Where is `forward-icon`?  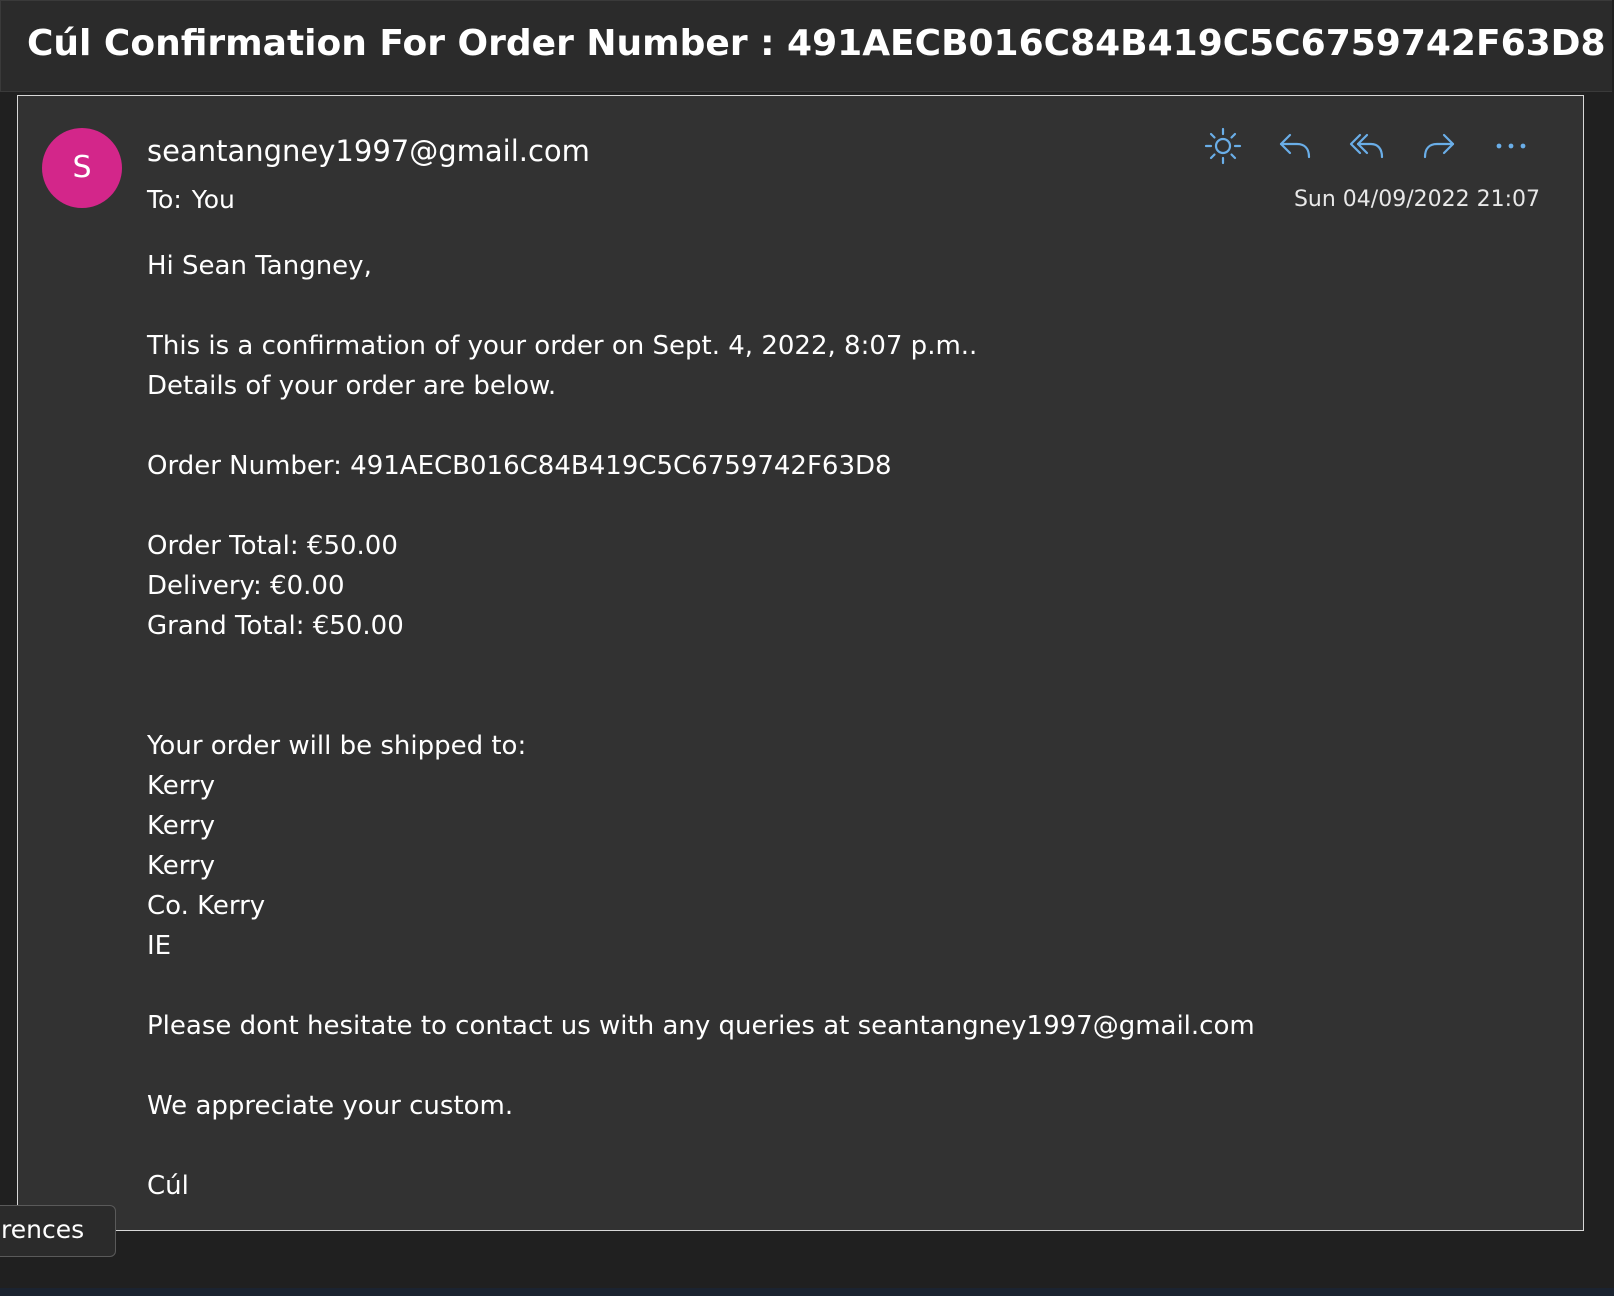 forward-icon is located at coordinates (1439, 146).